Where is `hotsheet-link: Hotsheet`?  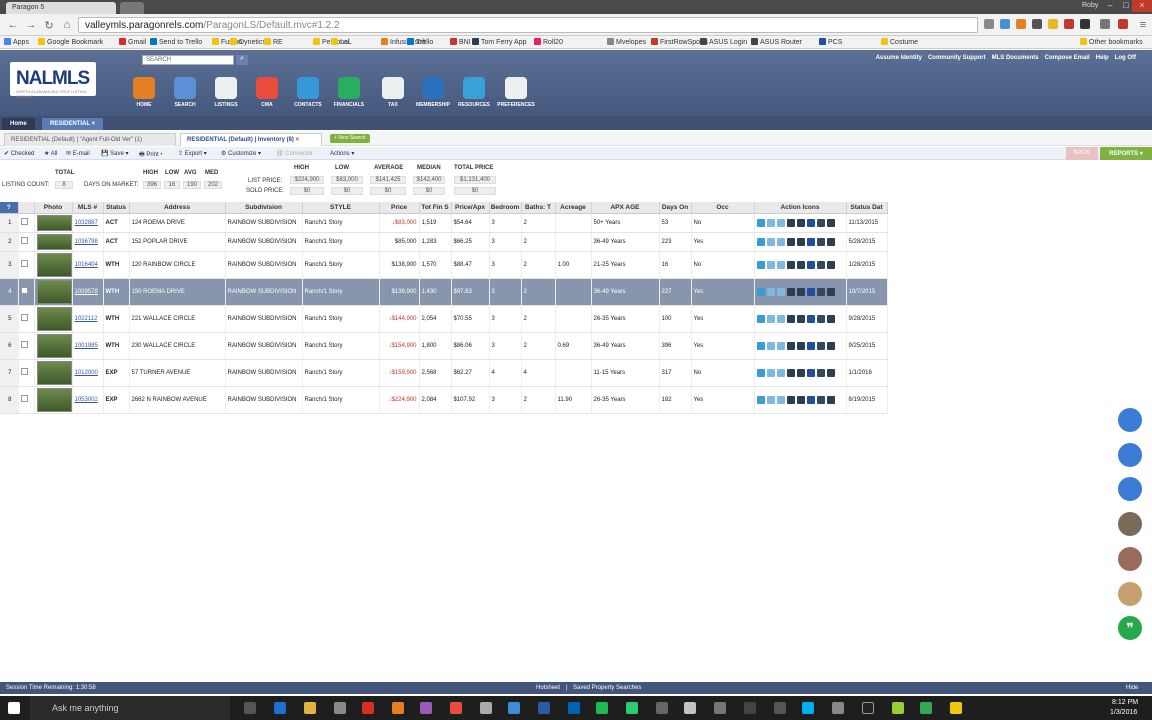 hotsheet-link: Hotsheet is located at coordinates (548, 688).